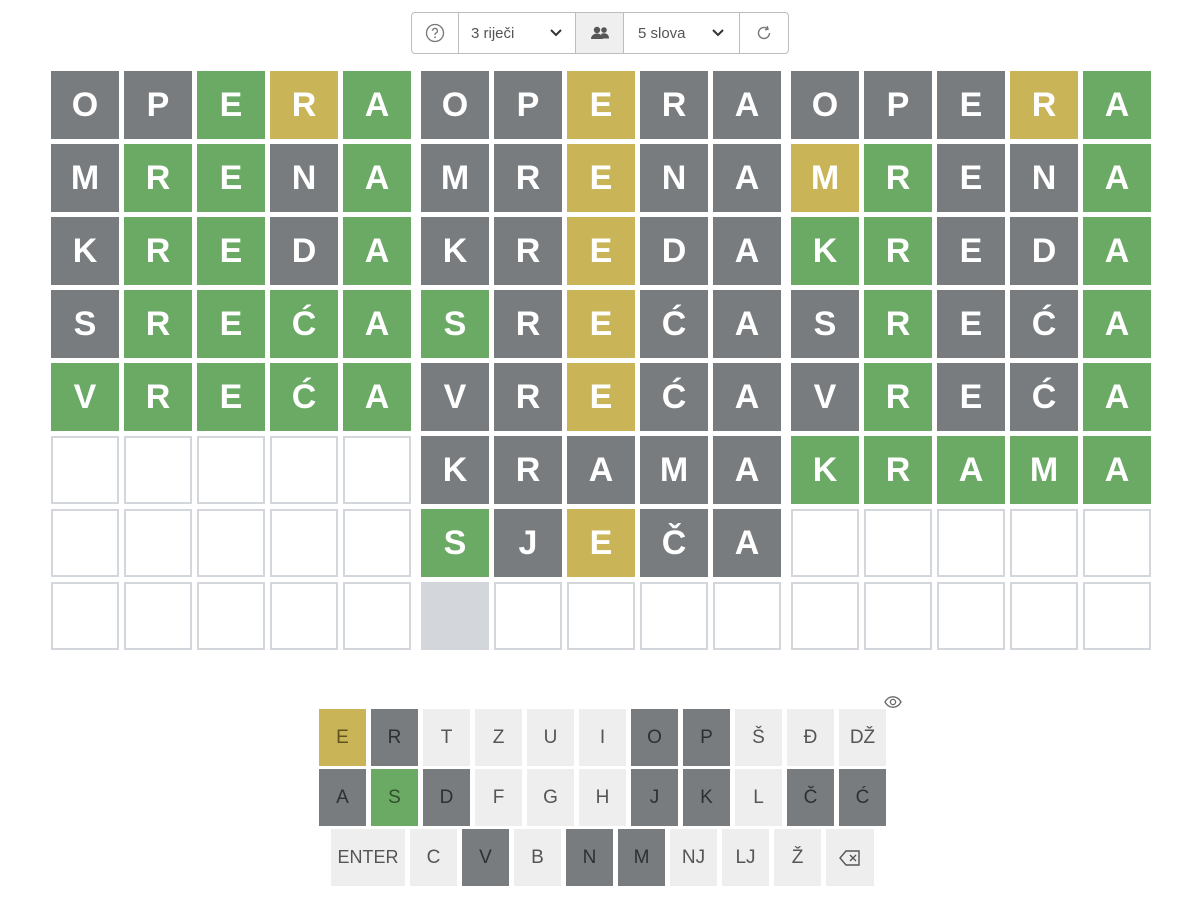  I want to click on key: T, so click(446, 737).